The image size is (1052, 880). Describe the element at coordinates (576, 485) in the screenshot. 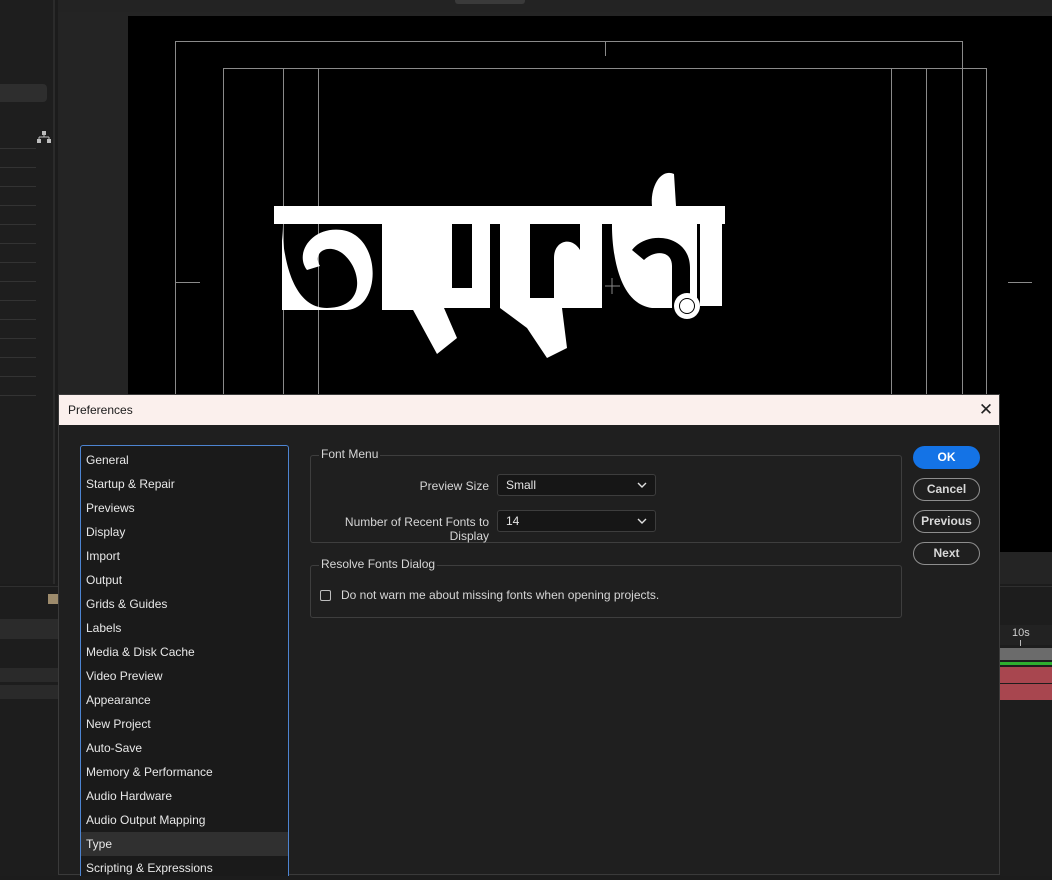

I see `preview-size-select: Small` at that location.